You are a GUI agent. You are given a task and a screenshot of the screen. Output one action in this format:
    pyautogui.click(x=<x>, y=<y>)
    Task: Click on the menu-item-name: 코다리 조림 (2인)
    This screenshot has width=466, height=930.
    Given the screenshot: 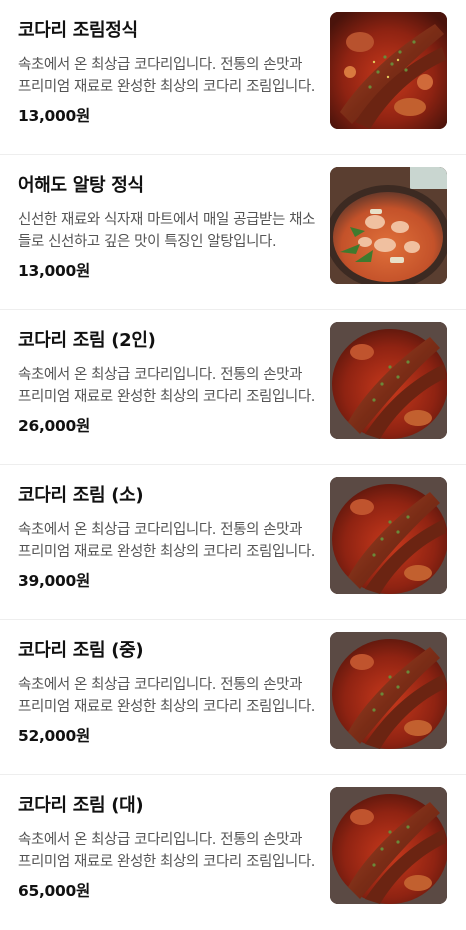 What is the action you would take?
    pyautogui.click(x=87, y=340)
    